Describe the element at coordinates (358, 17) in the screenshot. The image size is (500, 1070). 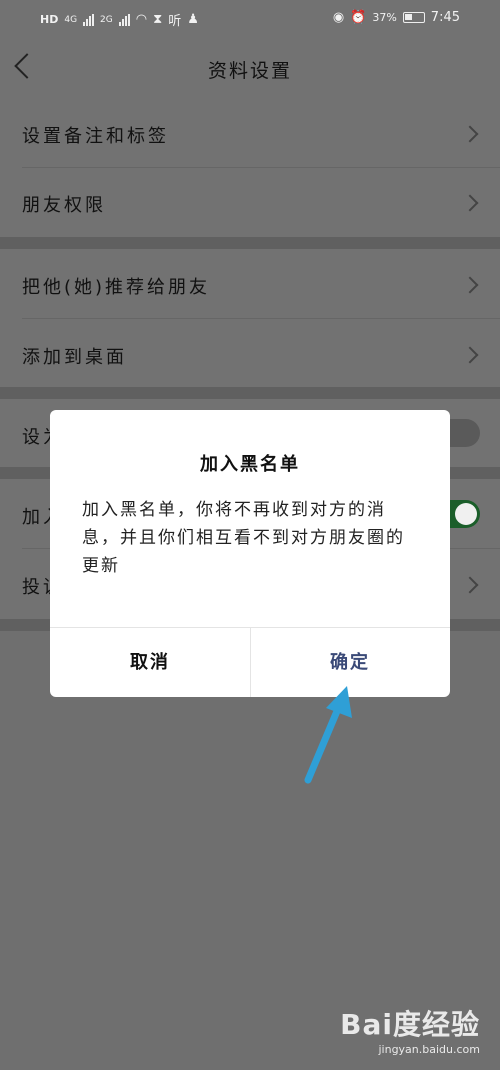
I see `alarm-icon: ⏰` at that location.